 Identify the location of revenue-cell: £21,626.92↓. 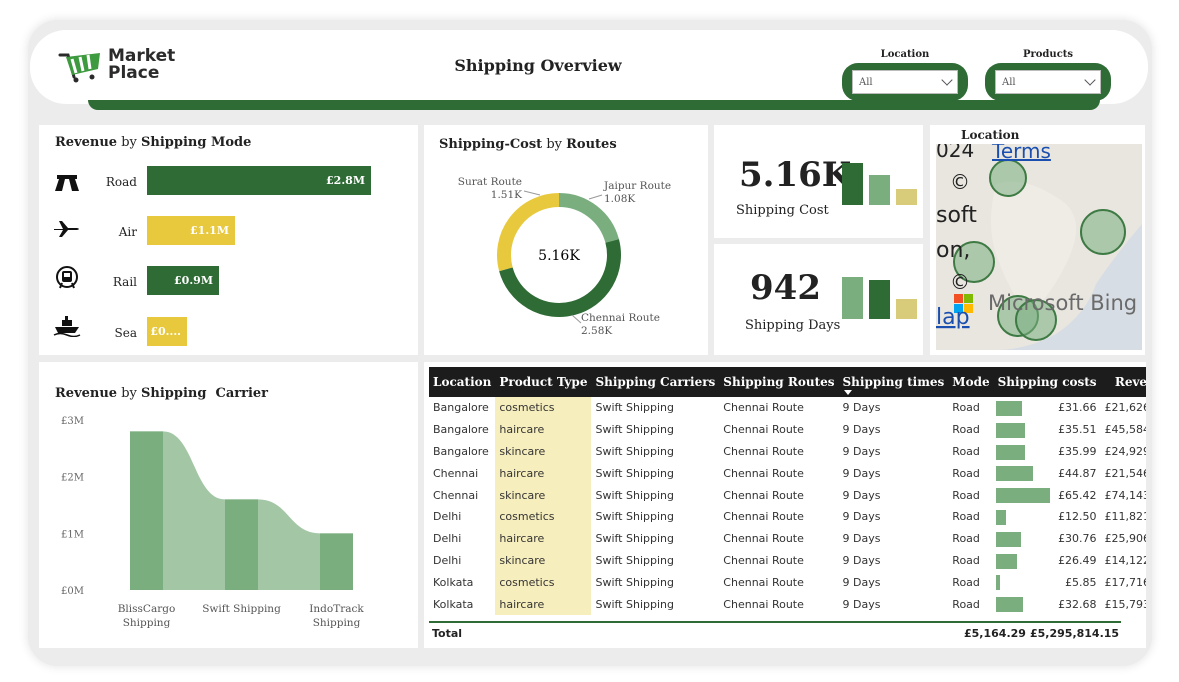
(1123, 408).